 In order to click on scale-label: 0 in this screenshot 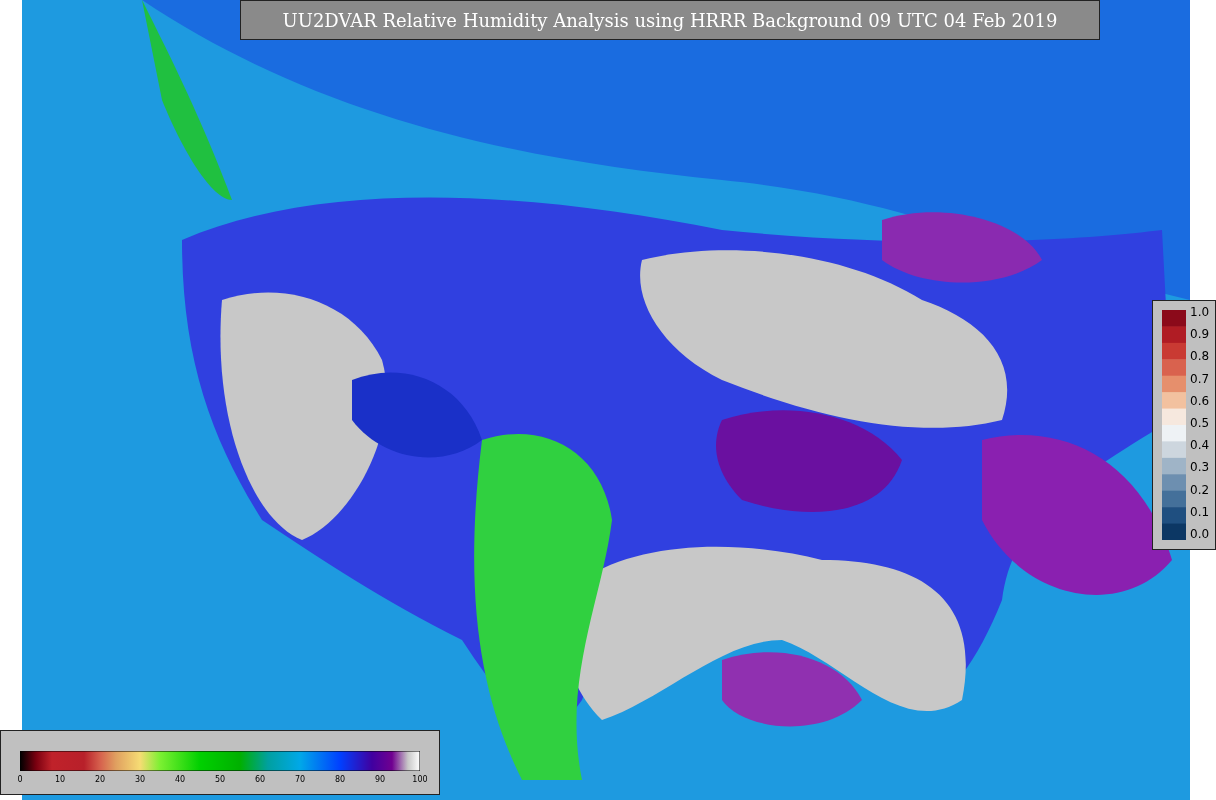, I will do `click(20, 779)`.